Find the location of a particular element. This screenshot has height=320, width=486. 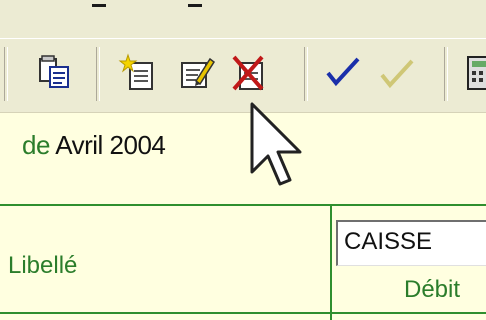

menubar is located at coordinates (243, 14).